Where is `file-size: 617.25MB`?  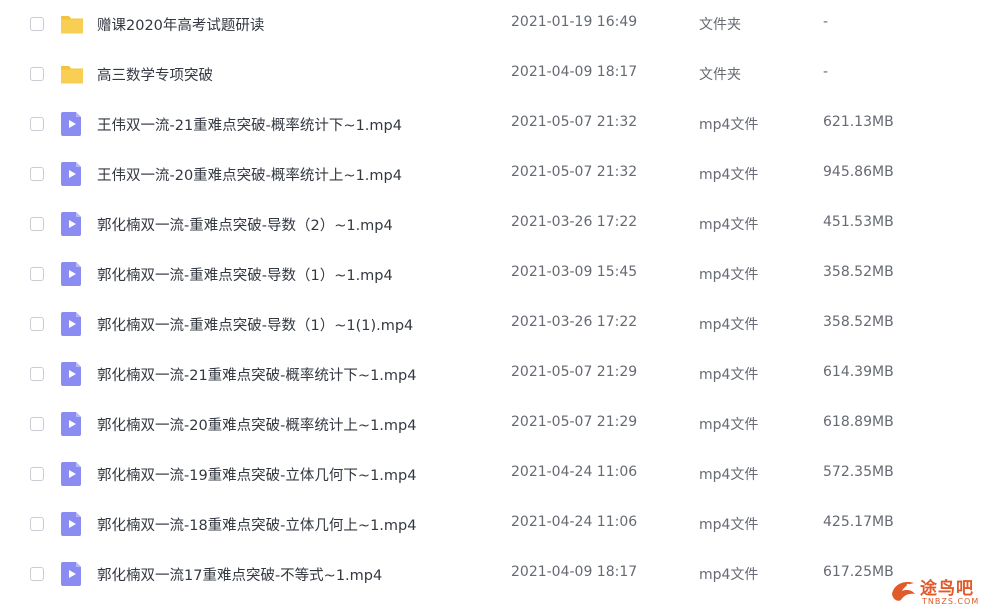 file-size: 617.25MB is located at coordinates (858, 572).